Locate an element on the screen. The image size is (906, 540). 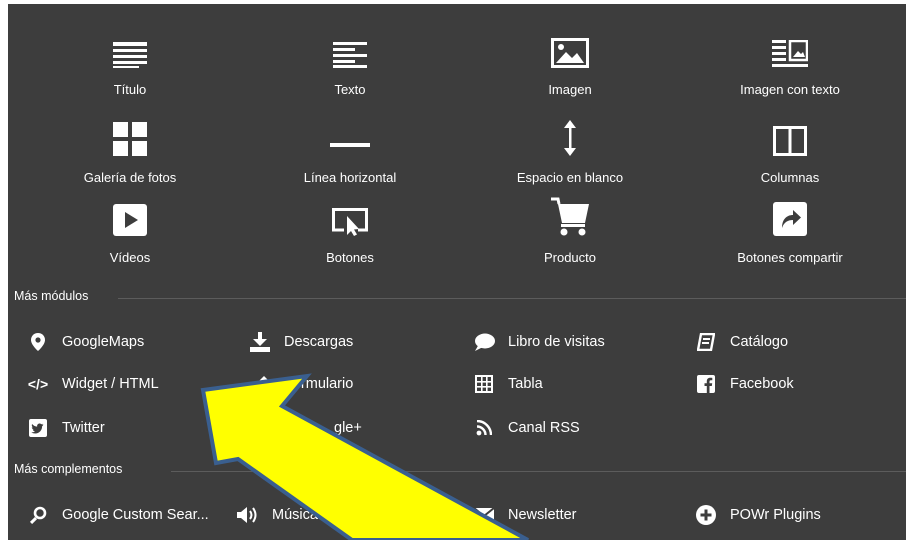
module-canal-rss: Canal RSS is located at coordinates (526, 428).